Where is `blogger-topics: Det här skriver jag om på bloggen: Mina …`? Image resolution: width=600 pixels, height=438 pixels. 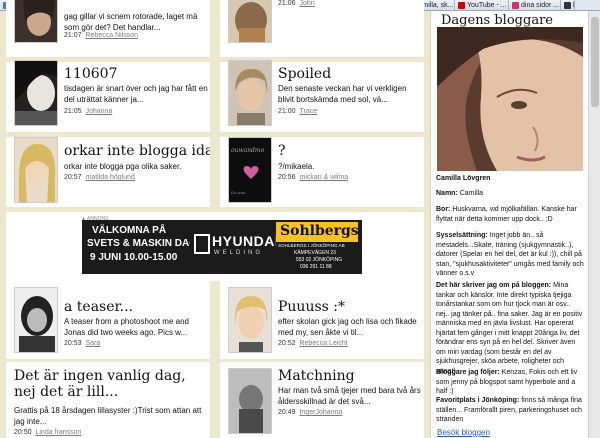
blogger-topics: Det här skriver jag om på bloggen: Mina … is located at coordinates (509, 328).